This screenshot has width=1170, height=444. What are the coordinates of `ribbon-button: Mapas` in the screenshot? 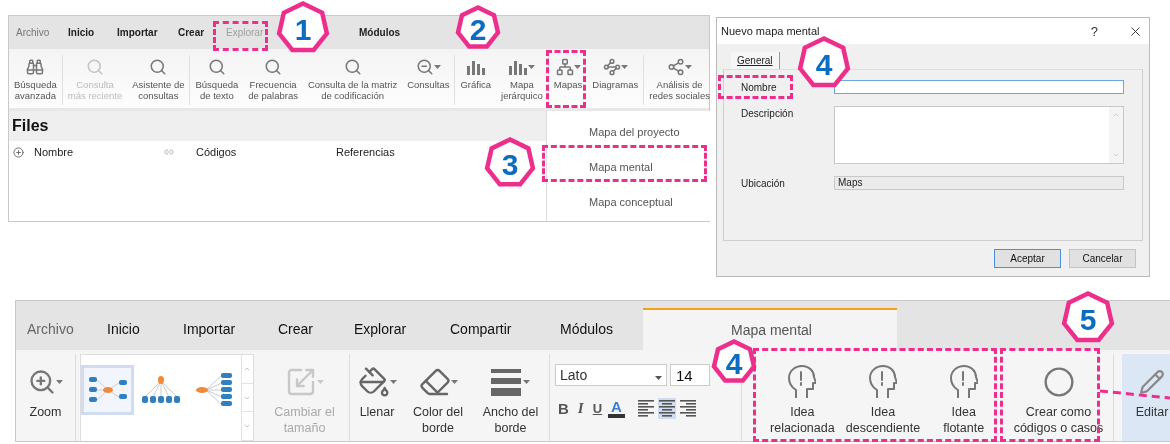 It's located at (567, 80).